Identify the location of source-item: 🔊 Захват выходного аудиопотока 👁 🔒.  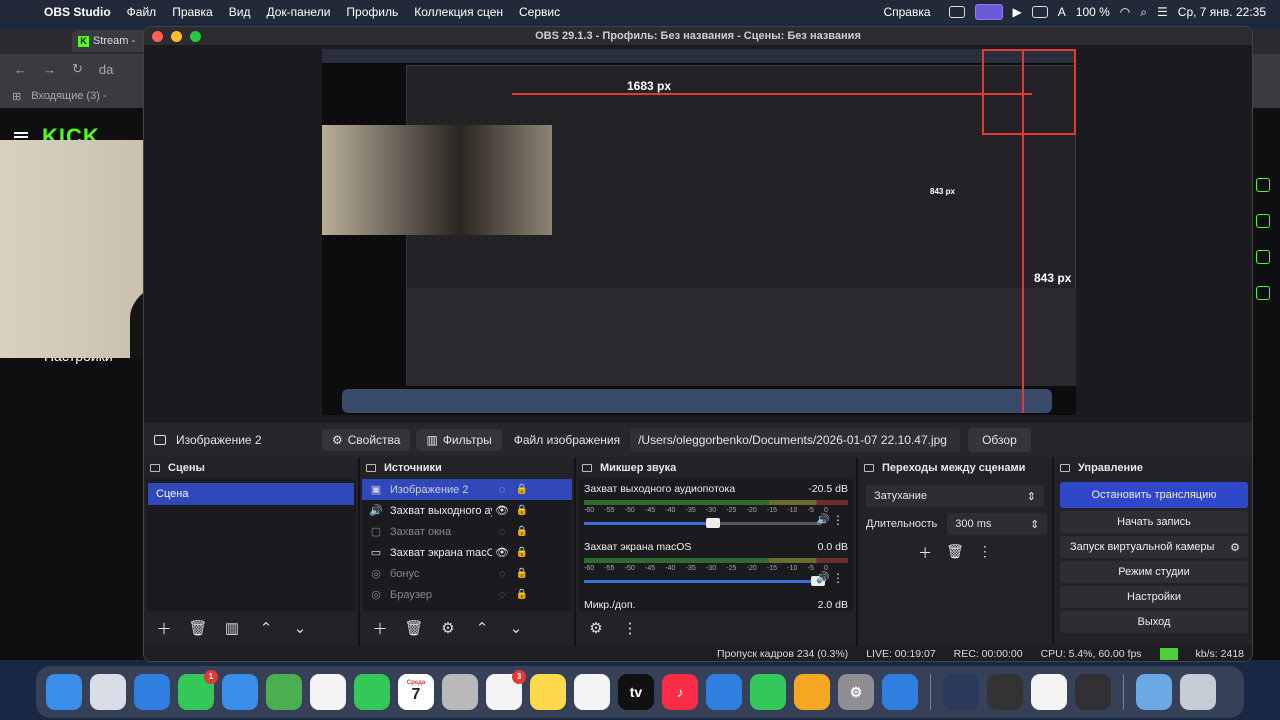
(467, 510).